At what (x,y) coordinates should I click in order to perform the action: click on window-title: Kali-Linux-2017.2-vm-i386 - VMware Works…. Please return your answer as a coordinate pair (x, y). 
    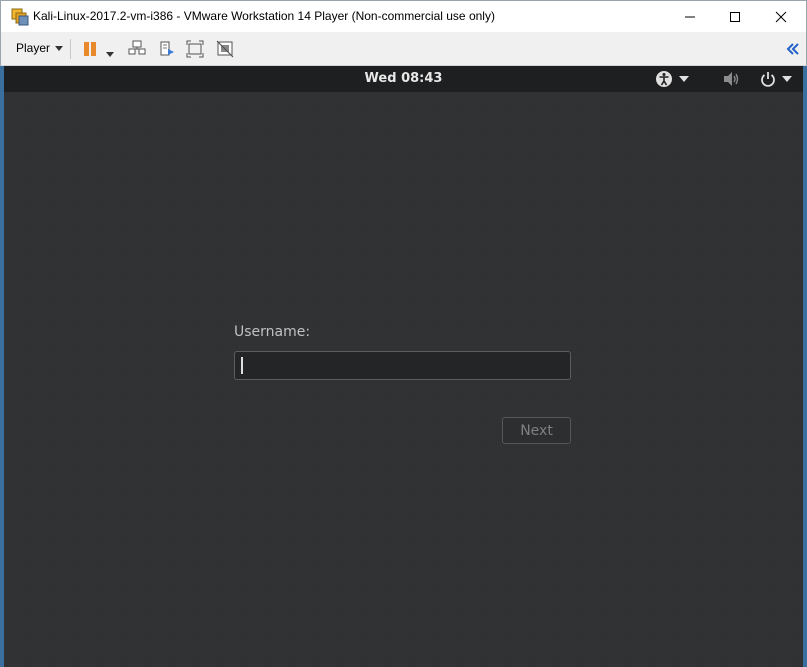
    Looking at the image, I should click on (264, 16).